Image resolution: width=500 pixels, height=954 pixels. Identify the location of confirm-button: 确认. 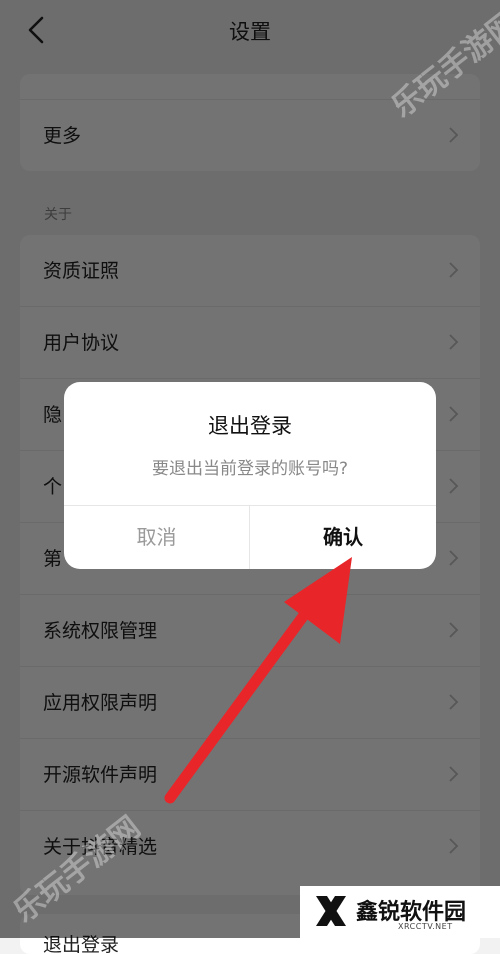
(343, 537).